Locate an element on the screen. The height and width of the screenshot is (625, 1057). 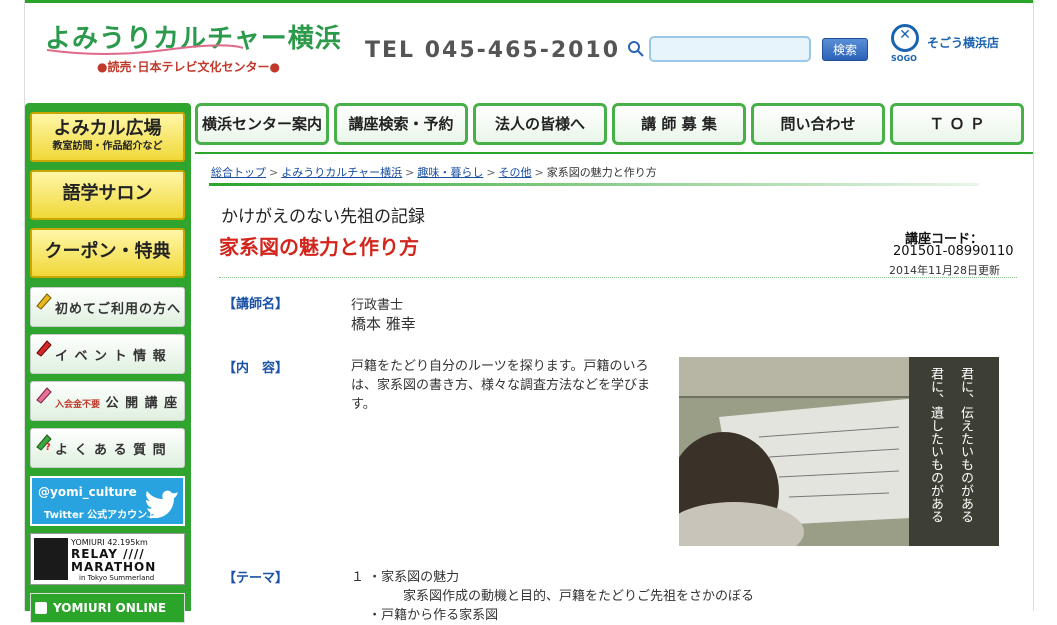
sidebar-yomiuri-online-banner: YOMIURI ONLINE is located at coordinates (107, 608).